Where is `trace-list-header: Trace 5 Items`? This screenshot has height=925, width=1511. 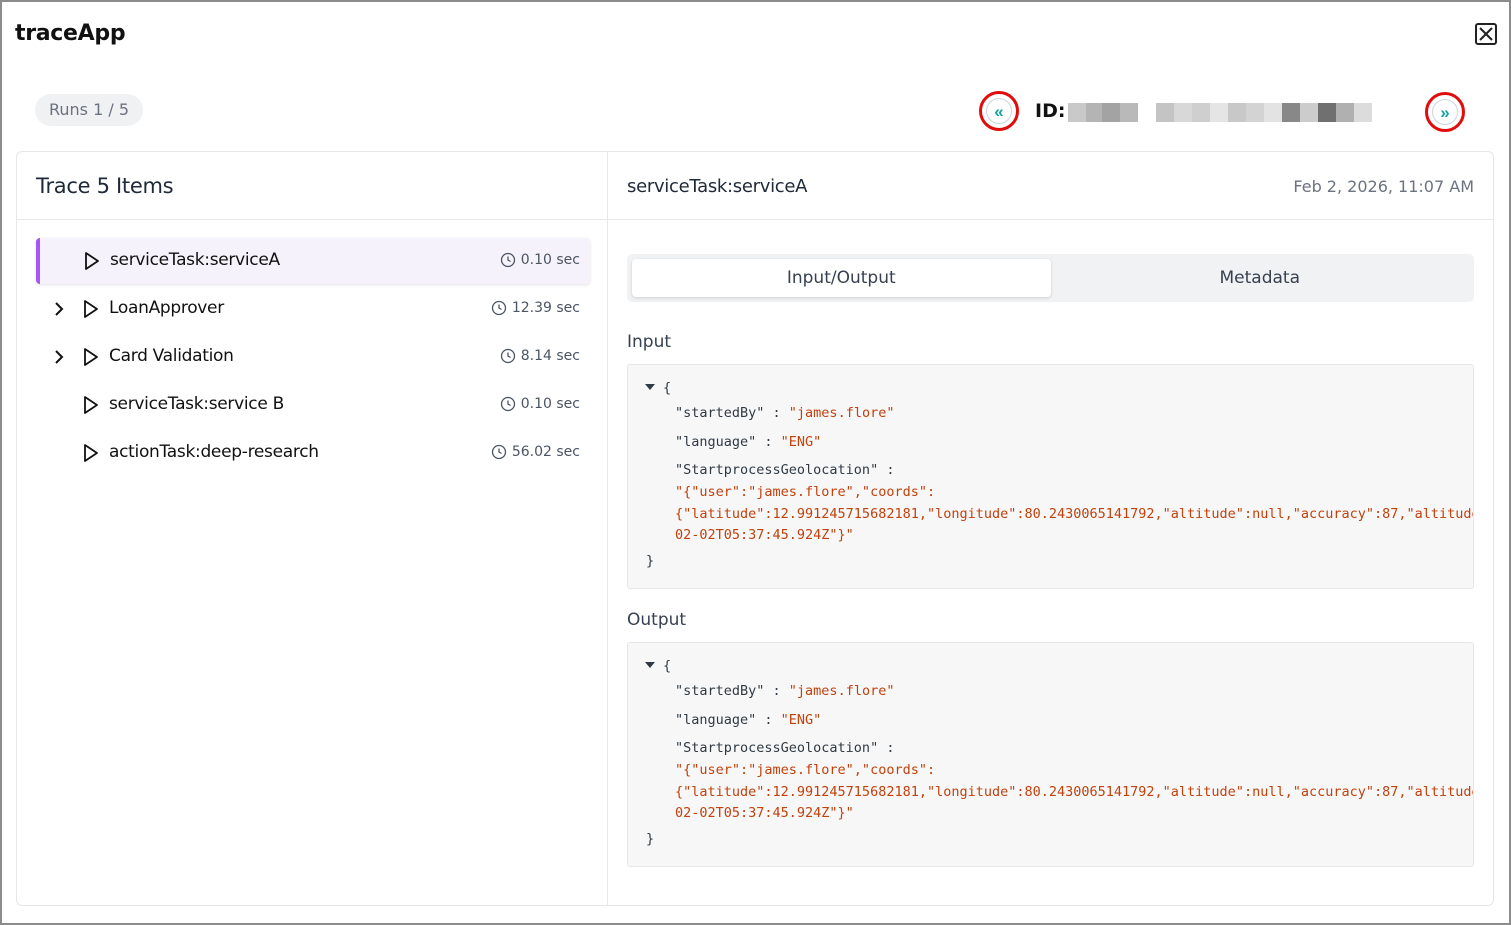
trace-list-header: Trace 5 Items is located at coordinates (312, 186).